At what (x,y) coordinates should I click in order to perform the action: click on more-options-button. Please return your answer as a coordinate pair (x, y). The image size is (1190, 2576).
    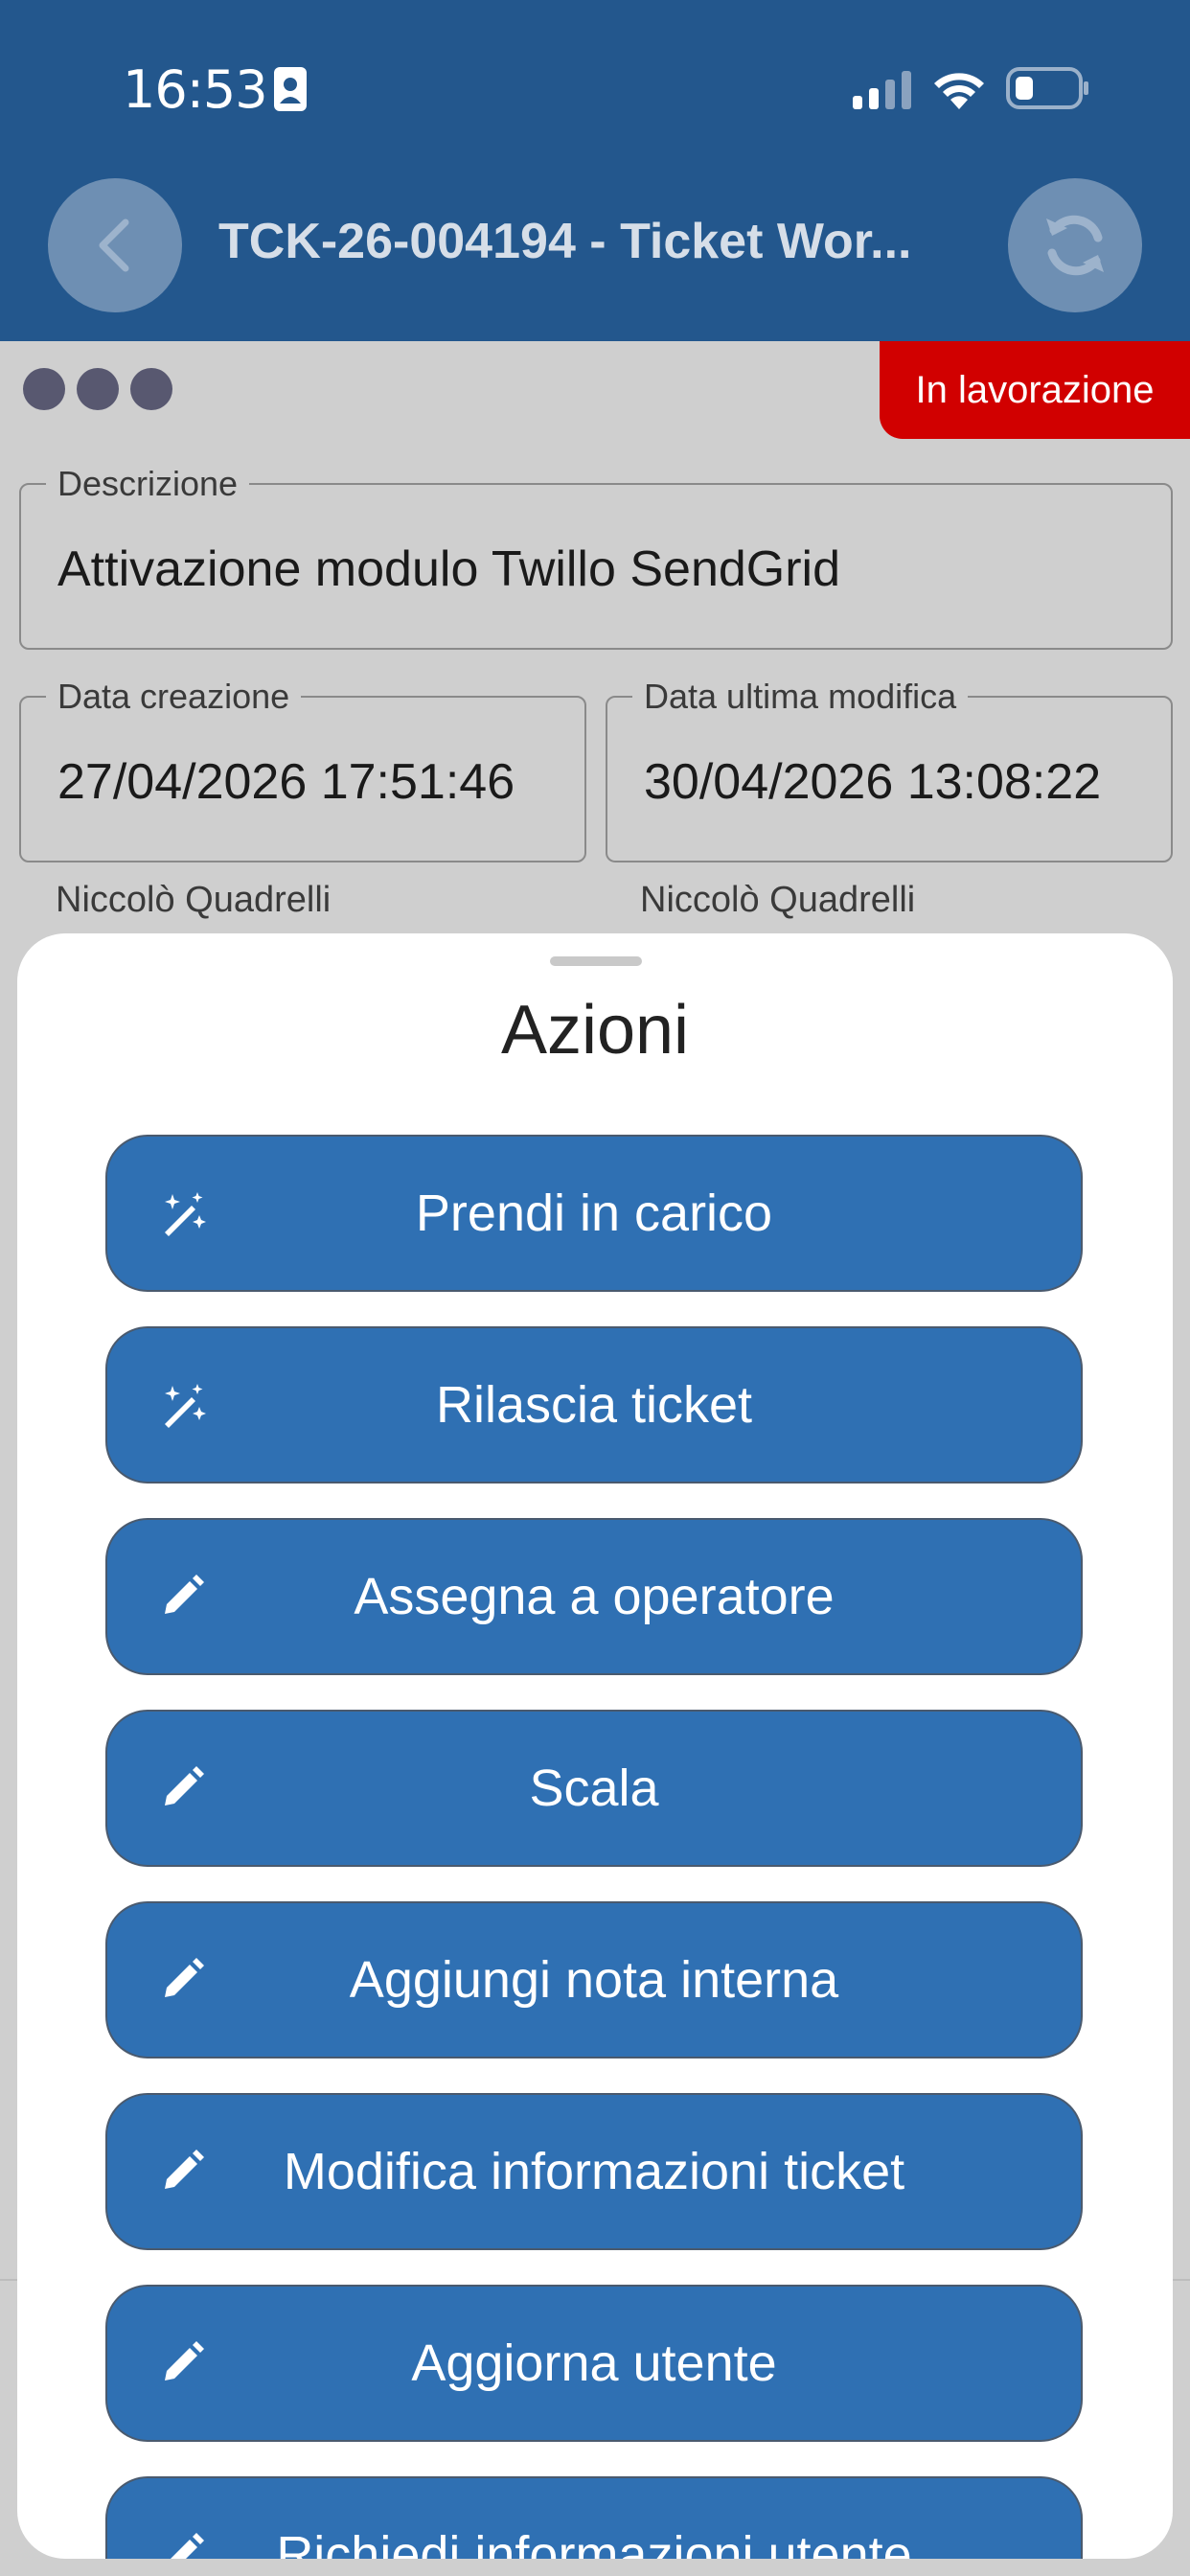
    Looking at the image, I should click on (97, 389).